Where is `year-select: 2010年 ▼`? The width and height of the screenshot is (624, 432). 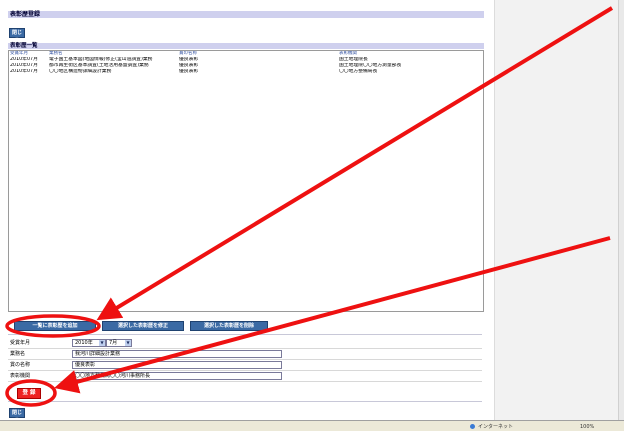
year-select: 2010年 ▼ is located at coordinates (89, 343).